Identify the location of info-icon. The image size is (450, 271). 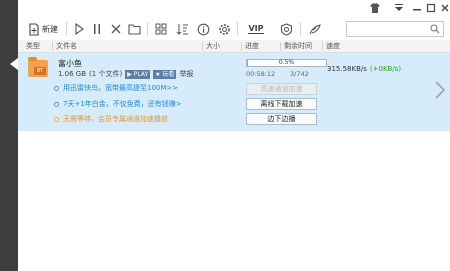
(203, 29).